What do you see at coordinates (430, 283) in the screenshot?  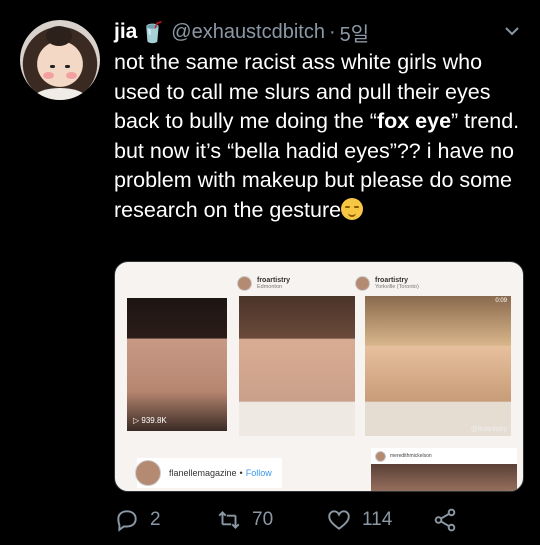 I see `post-header-right: froartistry Yorkville (Toronto)` at bounding box center [430, 283].